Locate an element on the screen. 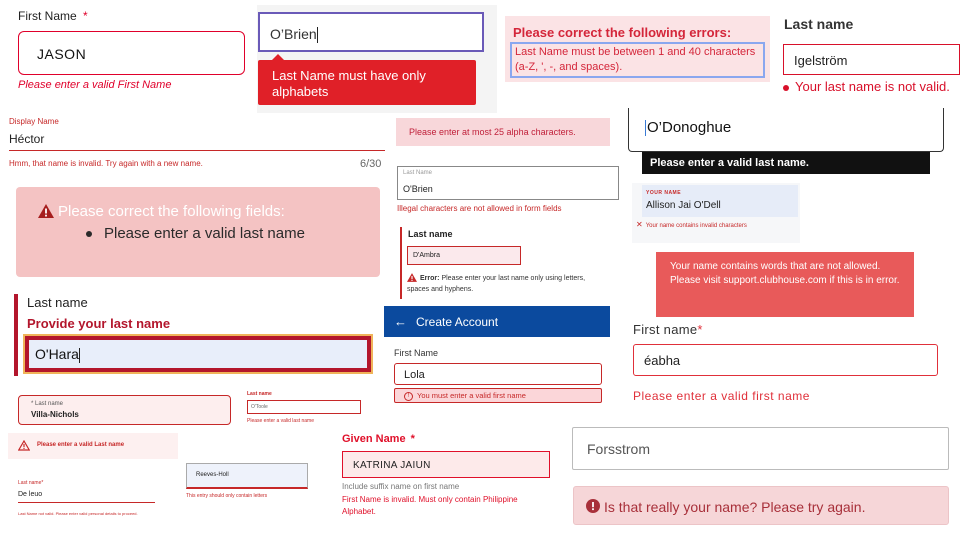  bullet is located at coordinates (89, 234).